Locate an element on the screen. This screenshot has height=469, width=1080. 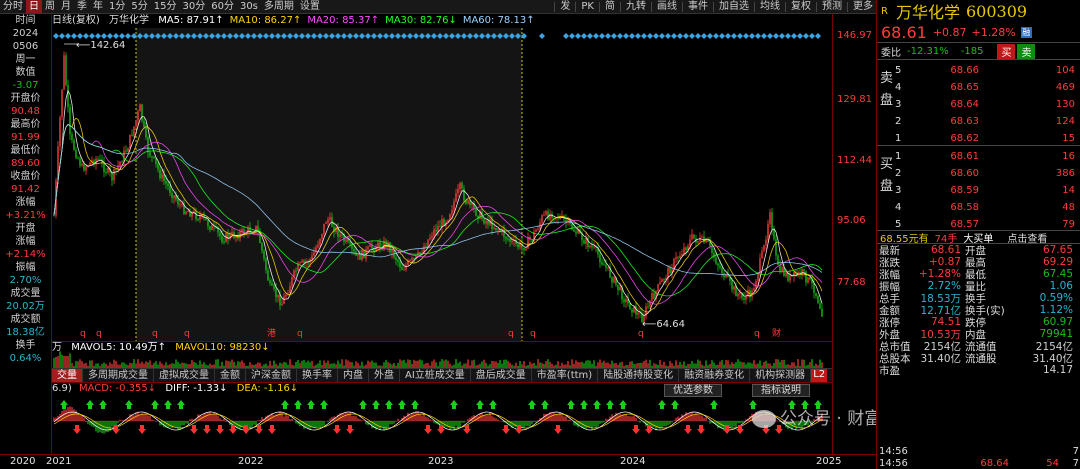
sell-button: 卖 is located at coordinates (1026, 51).